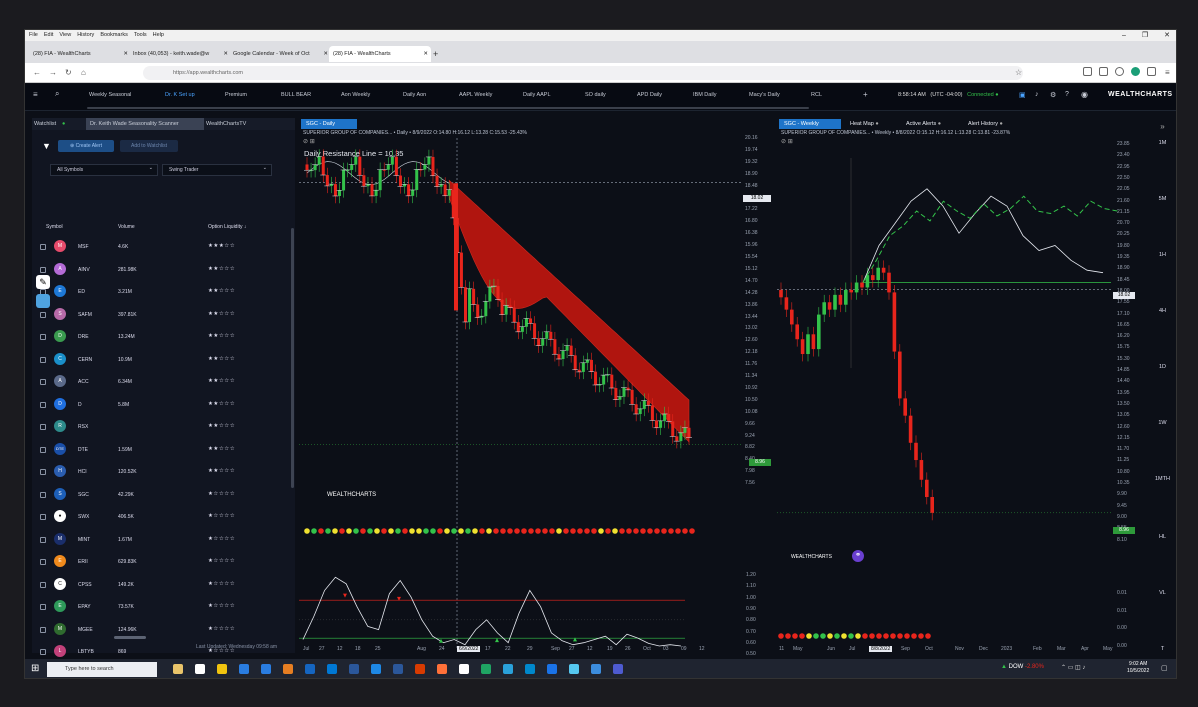  What do you see at coordinates (1161, 199) in the screenshot?
I see `timeframe-5m: 5M` at bounding box center [1161, 199].